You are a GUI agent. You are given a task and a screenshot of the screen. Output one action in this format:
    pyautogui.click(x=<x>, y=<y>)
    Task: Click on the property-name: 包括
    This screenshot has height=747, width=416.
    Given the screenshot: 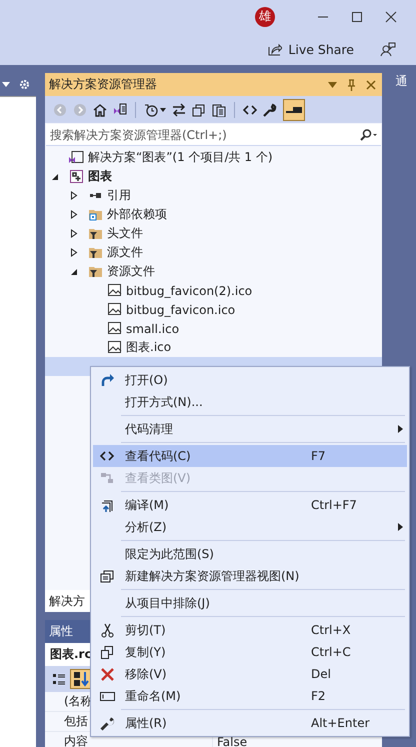 What is the action you would take?
    pyautogui.click(x=76, y=721)
    